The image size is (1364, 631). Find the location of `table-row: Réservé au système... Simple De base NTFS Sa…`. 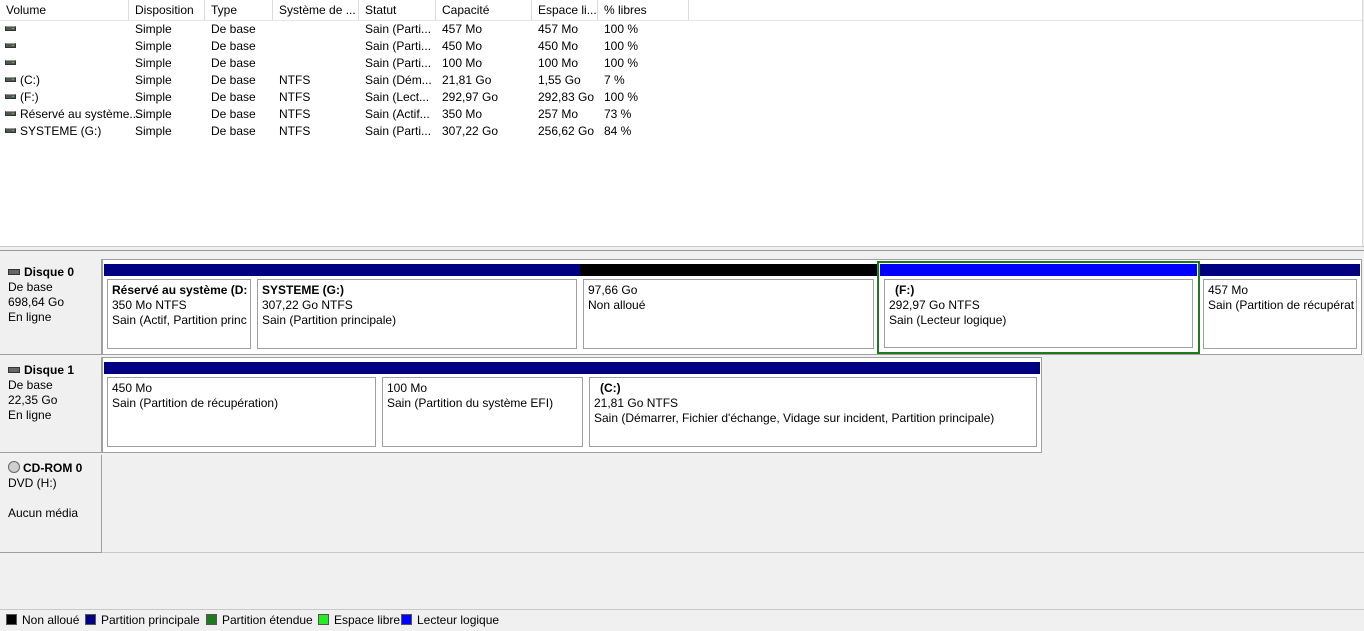

table-row: Réservé au système... Simple De base NTFS Sa… is located at coordinates (350, 114).